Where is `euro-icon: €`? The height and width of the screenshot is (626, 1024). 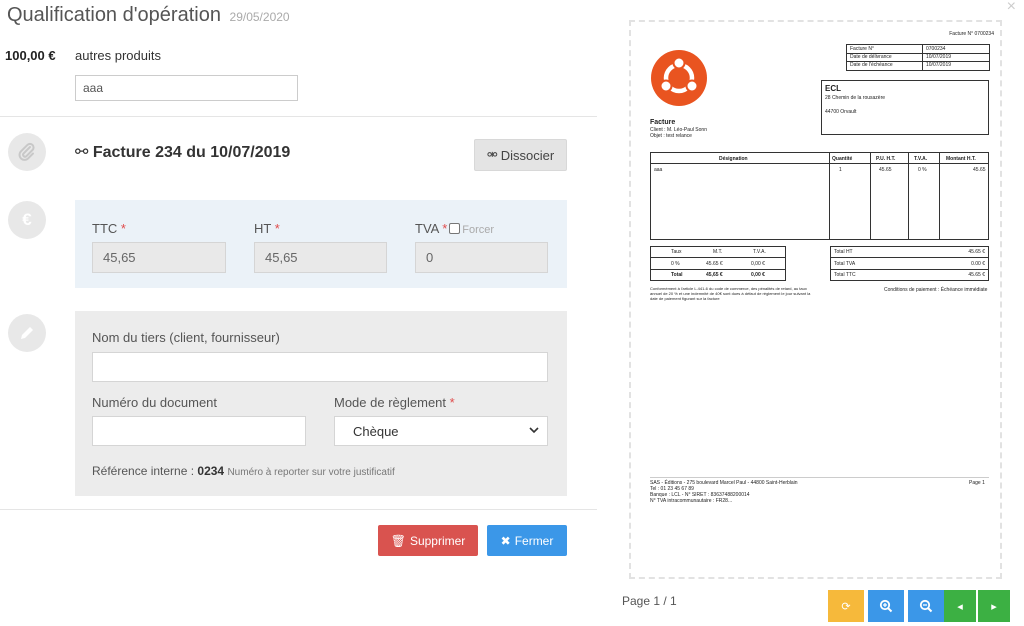
euro-icon: € is located at coordinates (27, 220).